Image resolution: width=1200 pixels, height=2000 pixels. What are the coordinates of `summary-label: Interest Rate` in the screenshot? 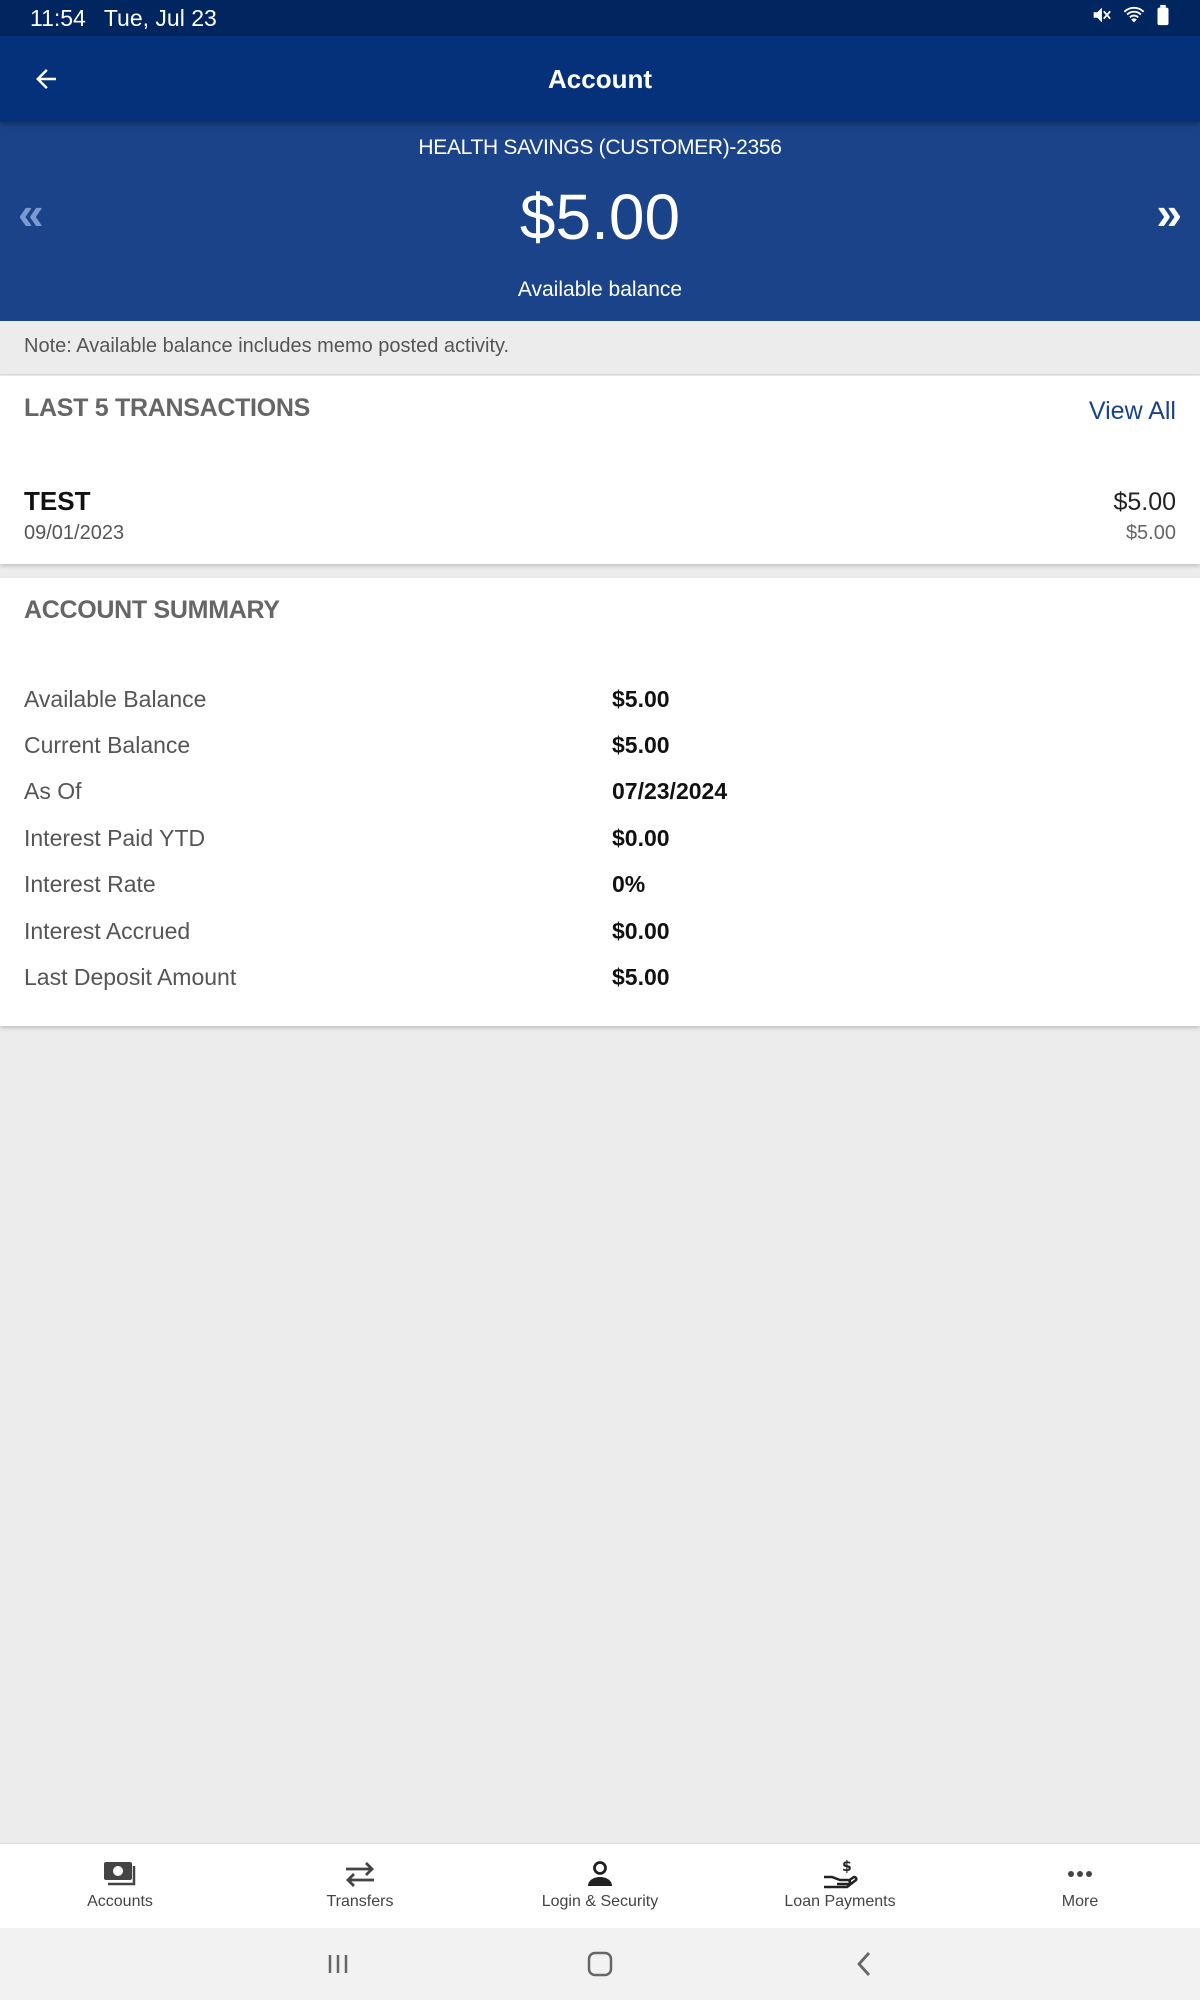 It's located at (90, 884).